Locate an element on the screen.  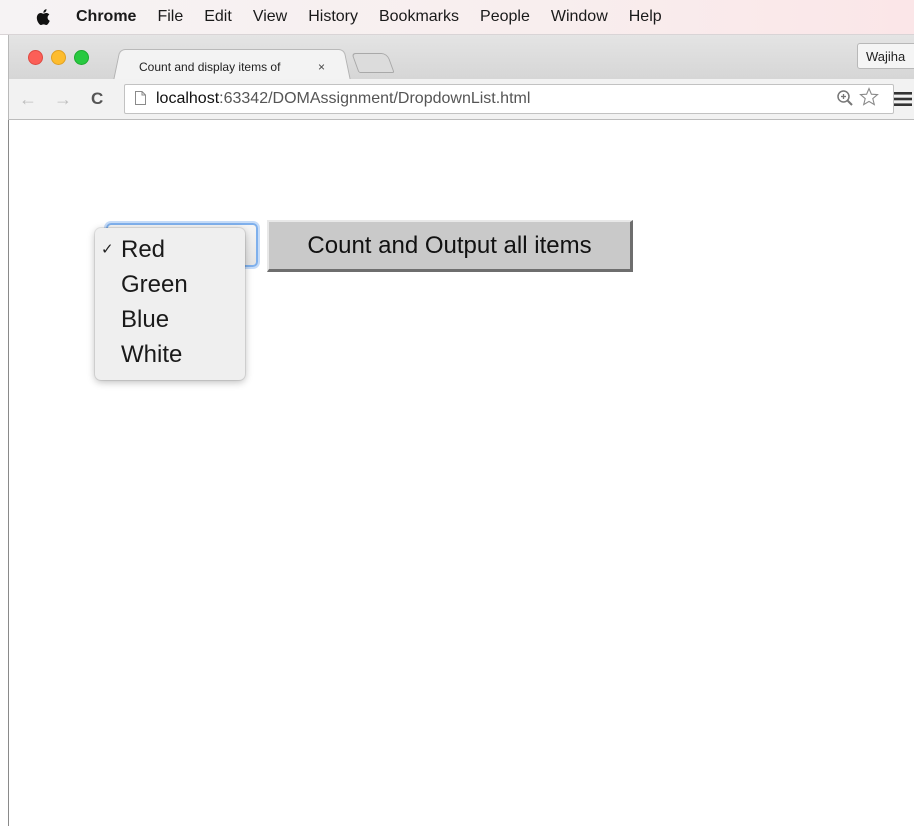
window-minimize-button is located at coordinates (58, 57).